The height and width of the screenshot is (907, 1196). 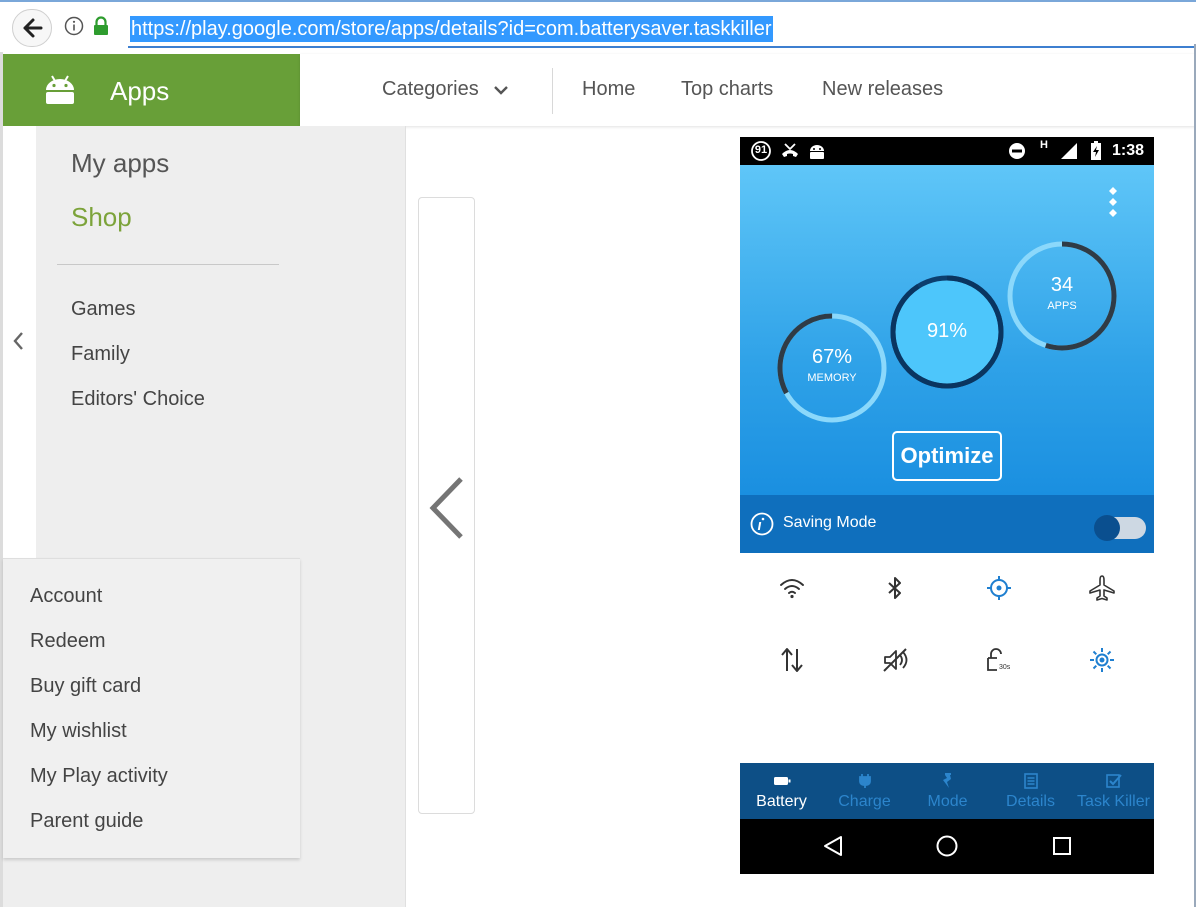 I want to click on nav-recents-icon, so click(x=1062, y=846).